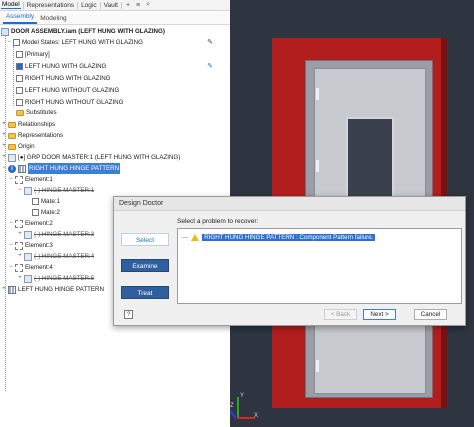  Describe the element at coordinates (195, 237) in the screenshot. I see `warning-icon` at that location.